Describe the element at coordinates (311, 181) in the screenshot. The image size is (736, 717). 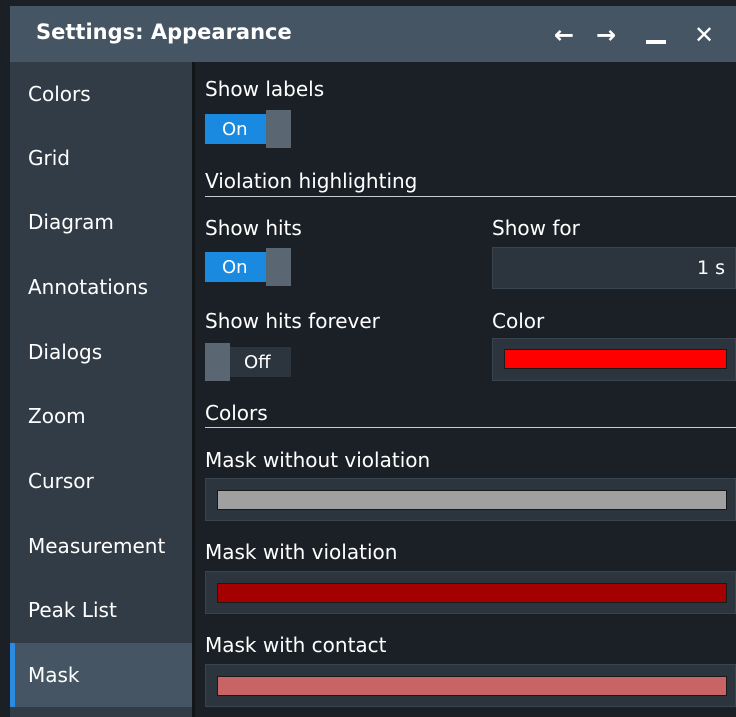
I see `violation-highlighting-heading: Violation highlighting` at that location.